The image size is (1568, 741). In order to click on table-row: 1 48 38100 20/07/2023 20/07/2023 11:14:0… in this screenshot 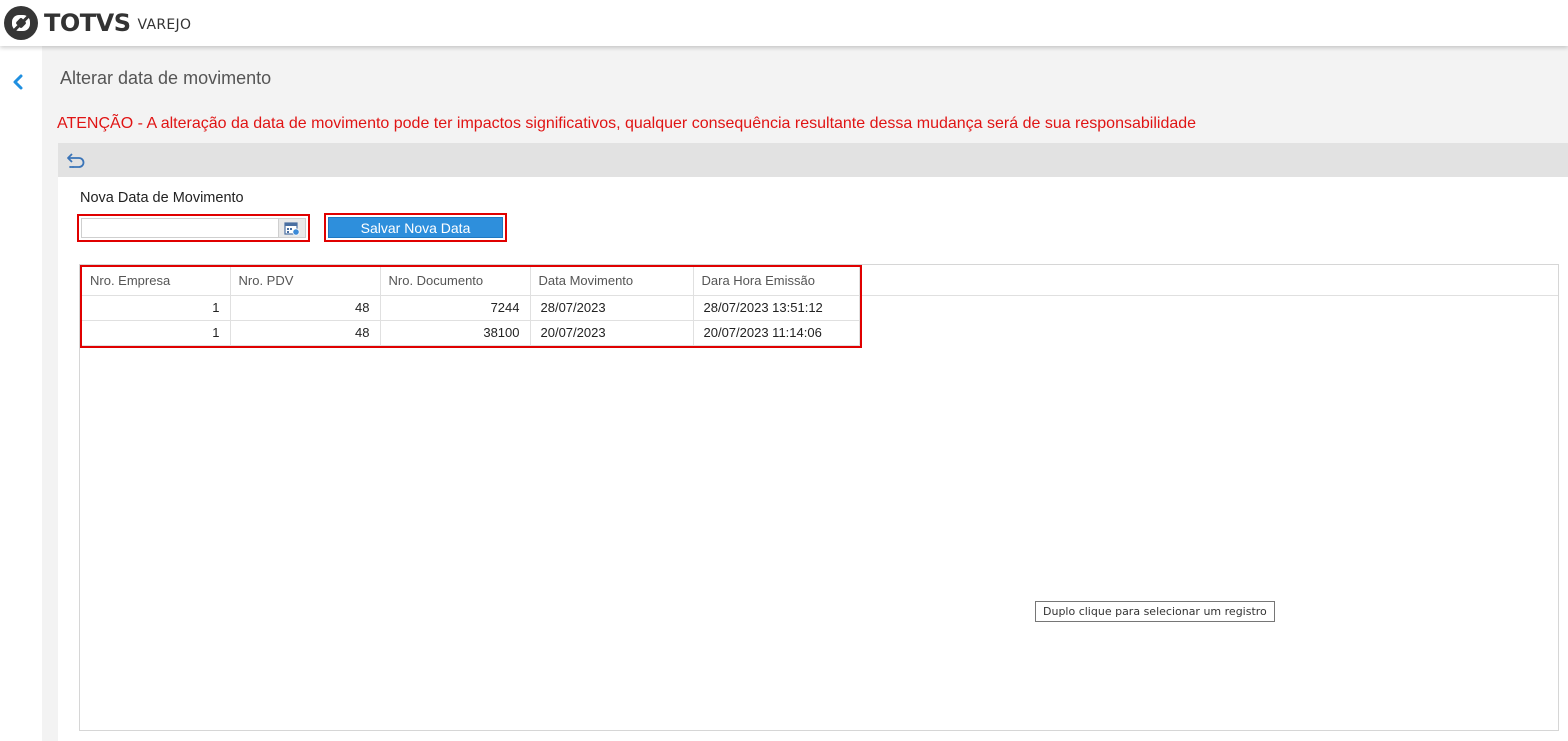, I will do `click(471, 333)`.